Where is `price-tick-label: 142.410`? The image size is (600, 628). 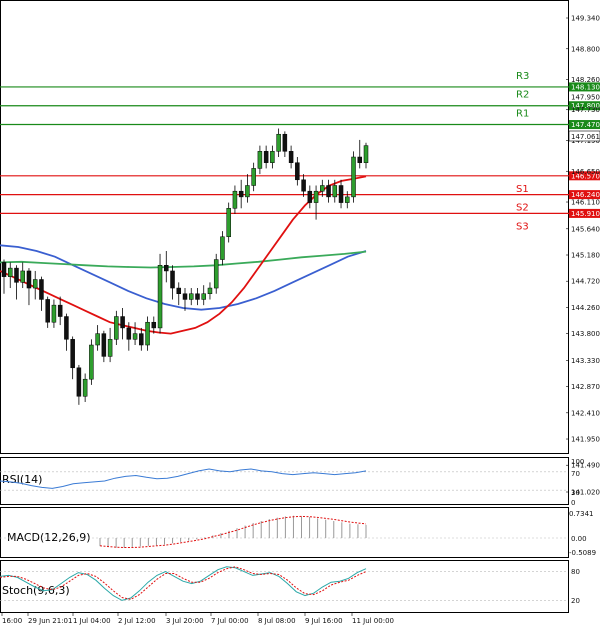
price-tick-label: 142.410 is located at coordinates (585, 413).